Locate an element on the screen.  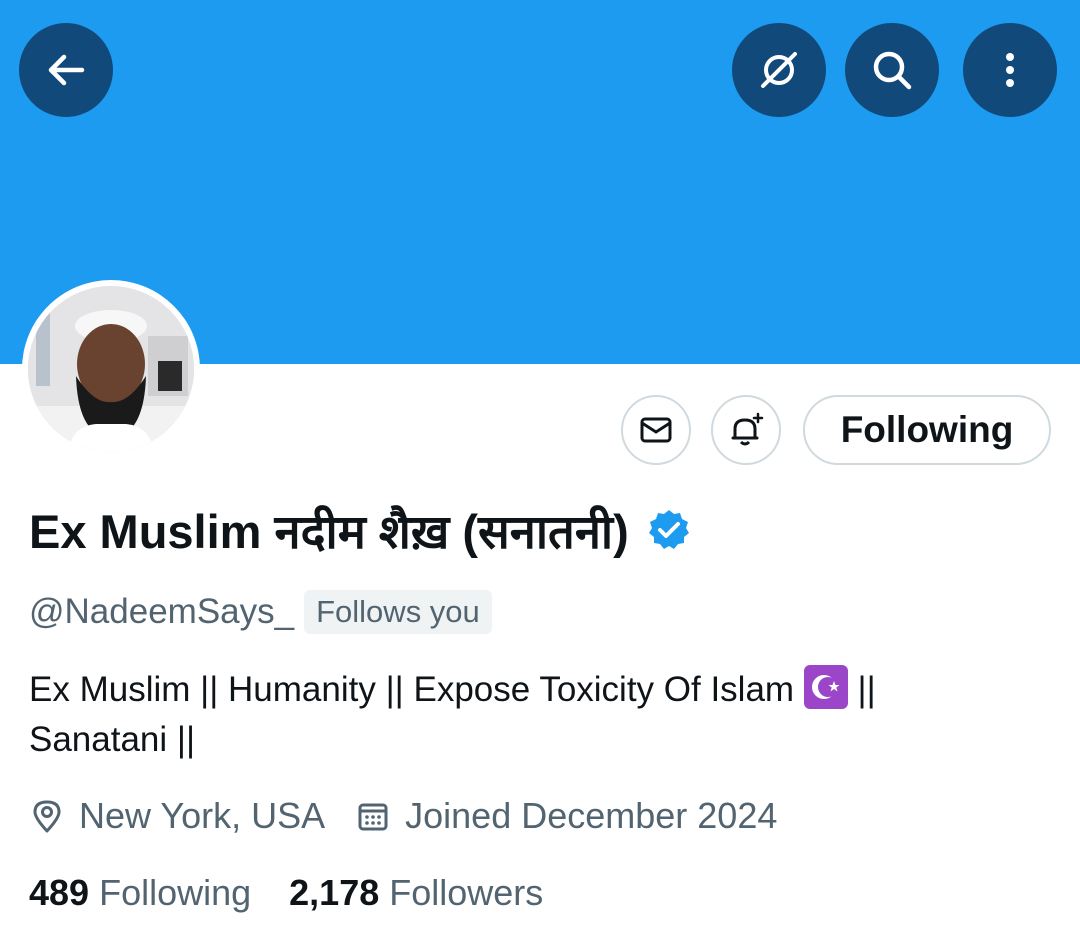
search-button is located at coordinates (892, 70).